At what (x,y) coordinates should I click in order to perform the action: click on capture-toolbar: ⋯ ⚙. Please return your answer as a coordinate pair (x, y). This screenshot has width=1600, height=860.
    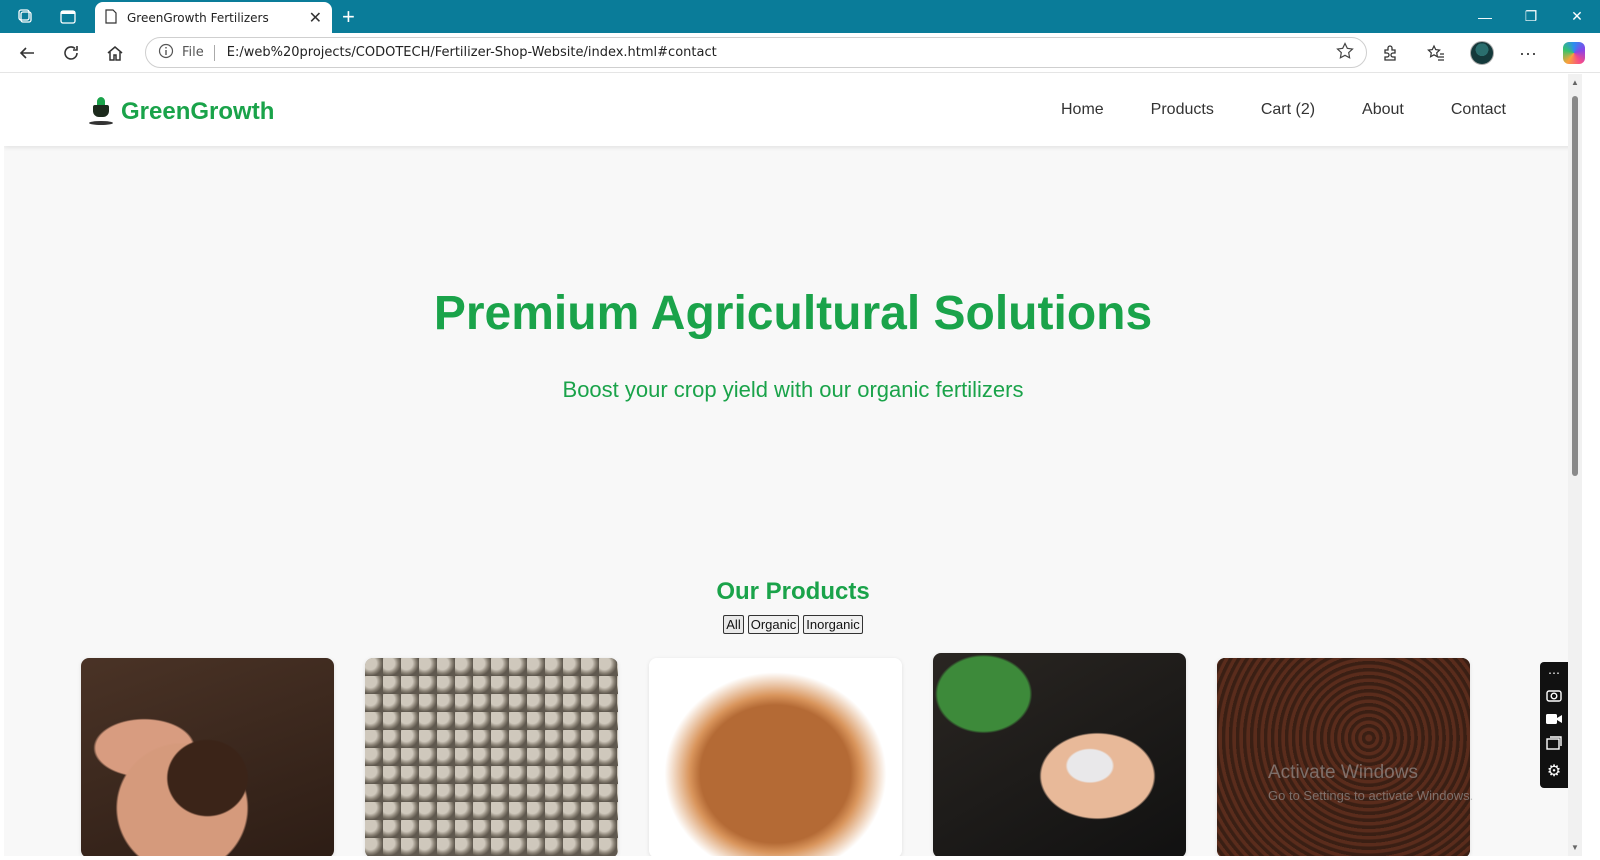
    Looking at the image, I should click on (1554, 725).